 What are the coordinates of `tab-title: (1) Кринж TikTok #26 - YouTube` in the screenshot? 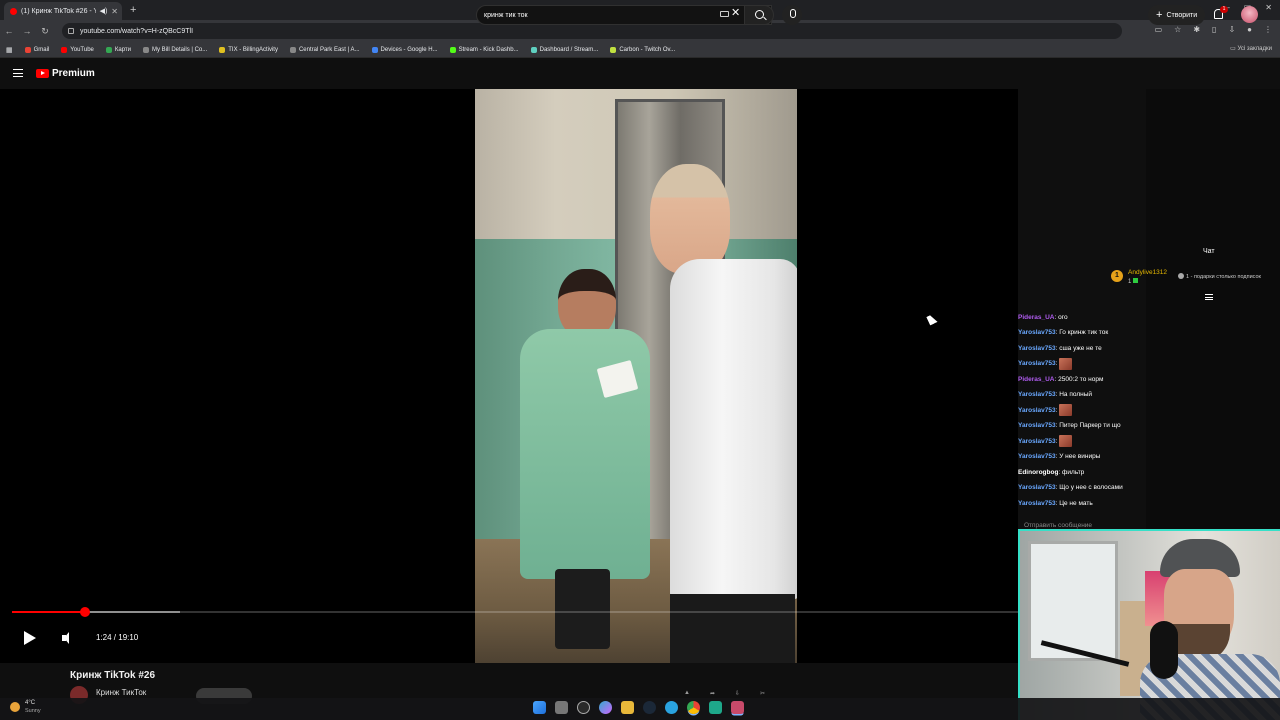 It's located at (58, 11).